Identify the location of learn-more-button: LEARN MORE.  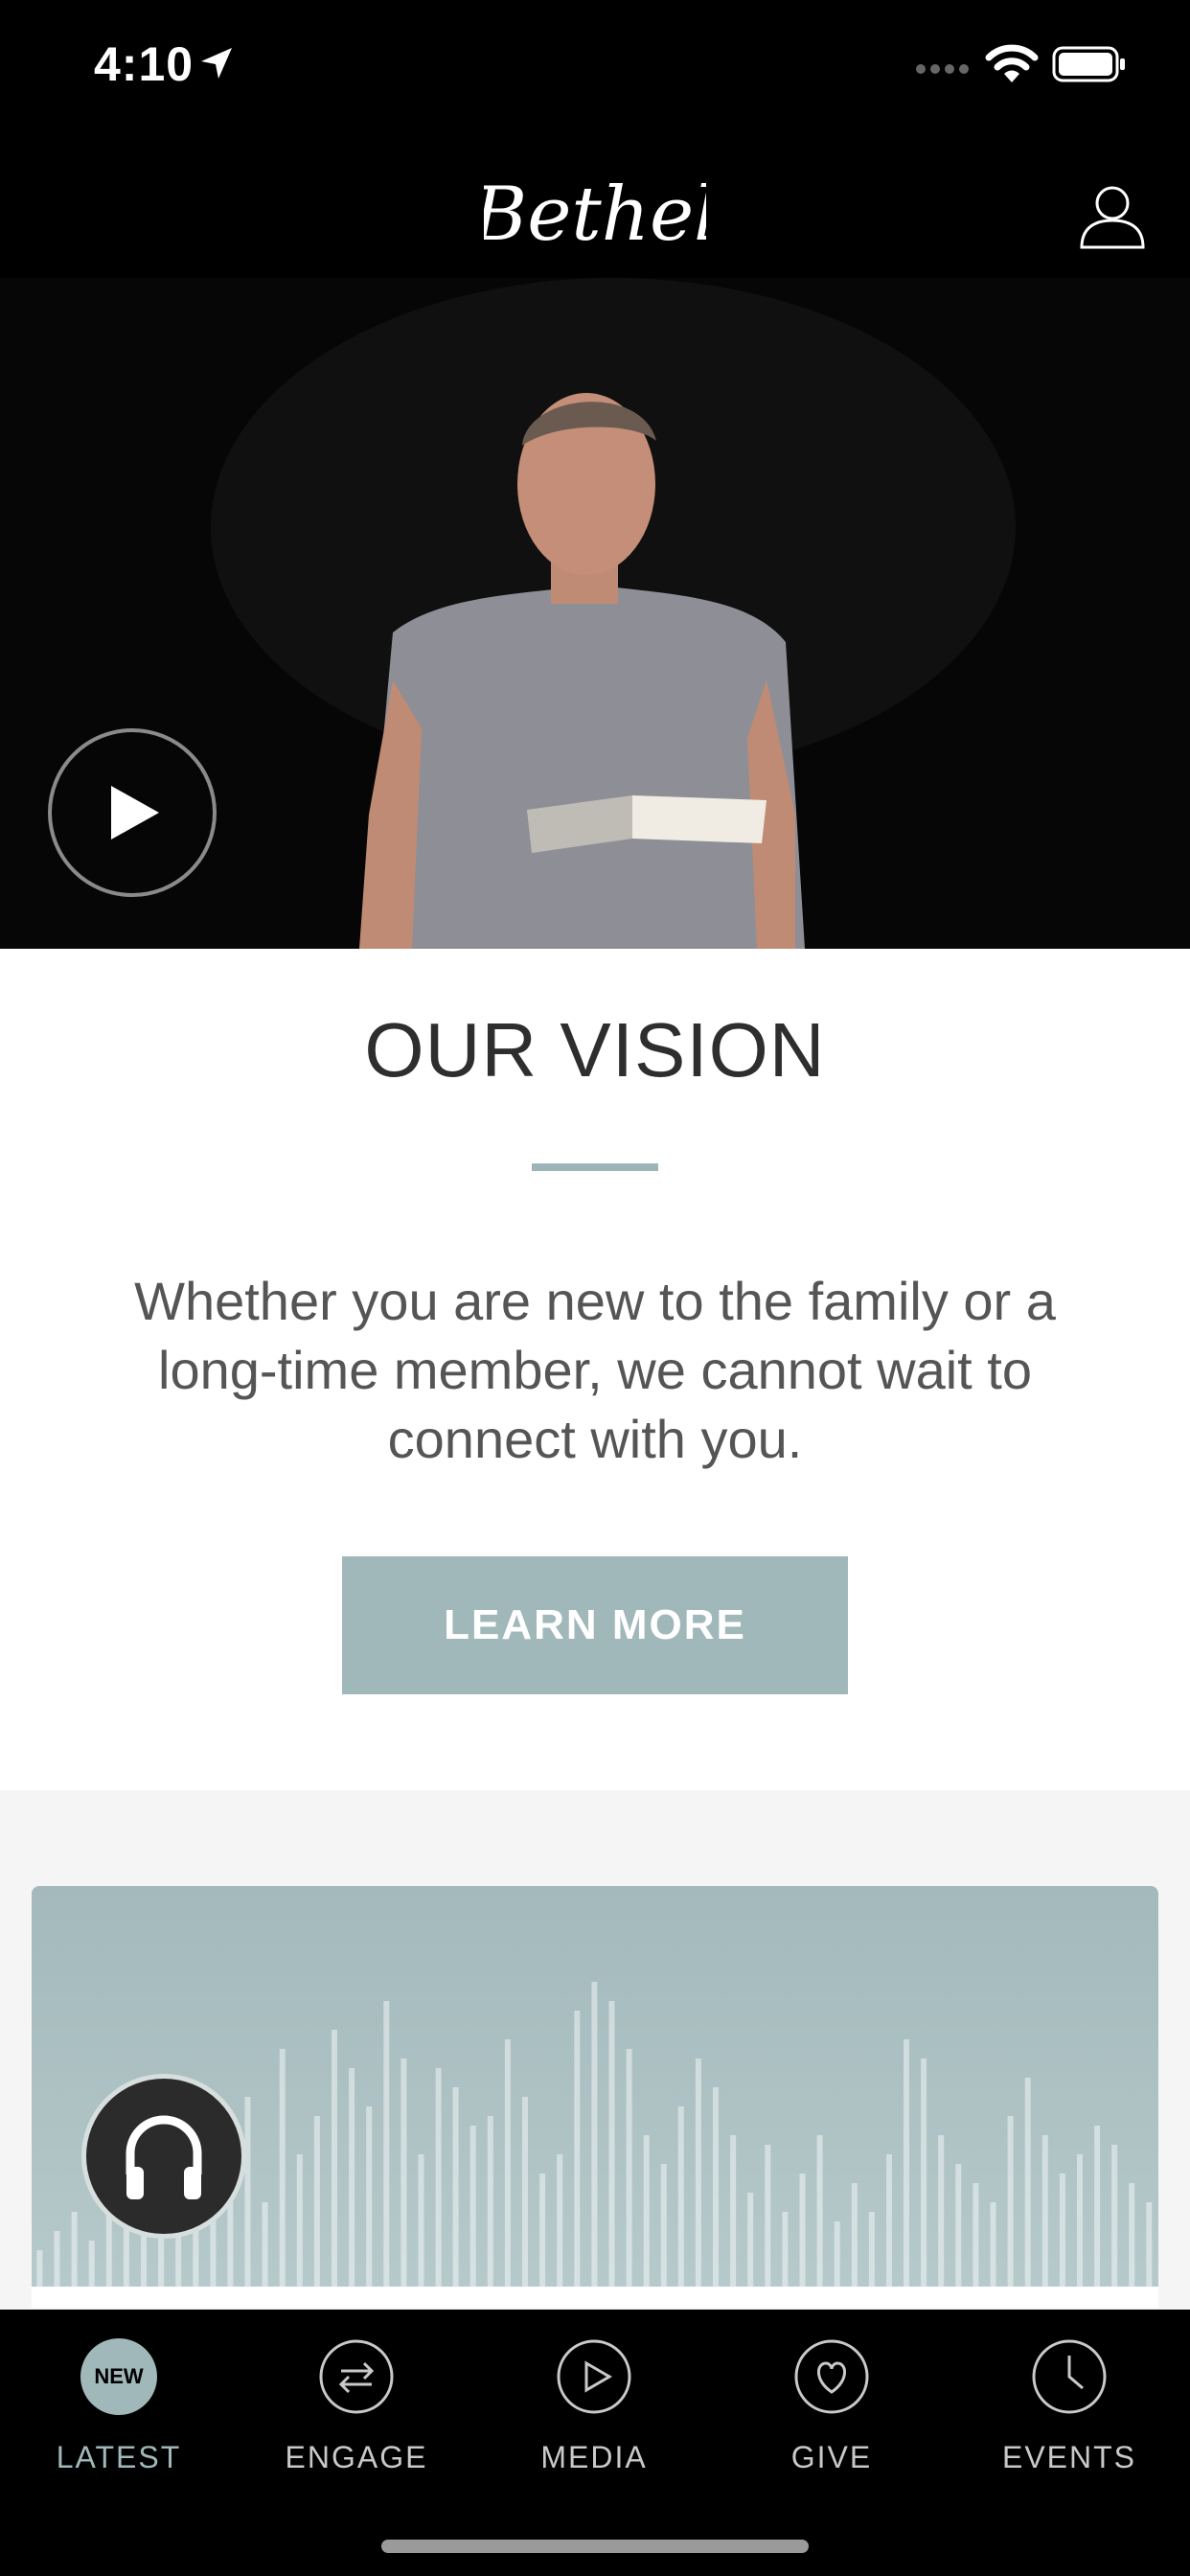
(595, 1625).